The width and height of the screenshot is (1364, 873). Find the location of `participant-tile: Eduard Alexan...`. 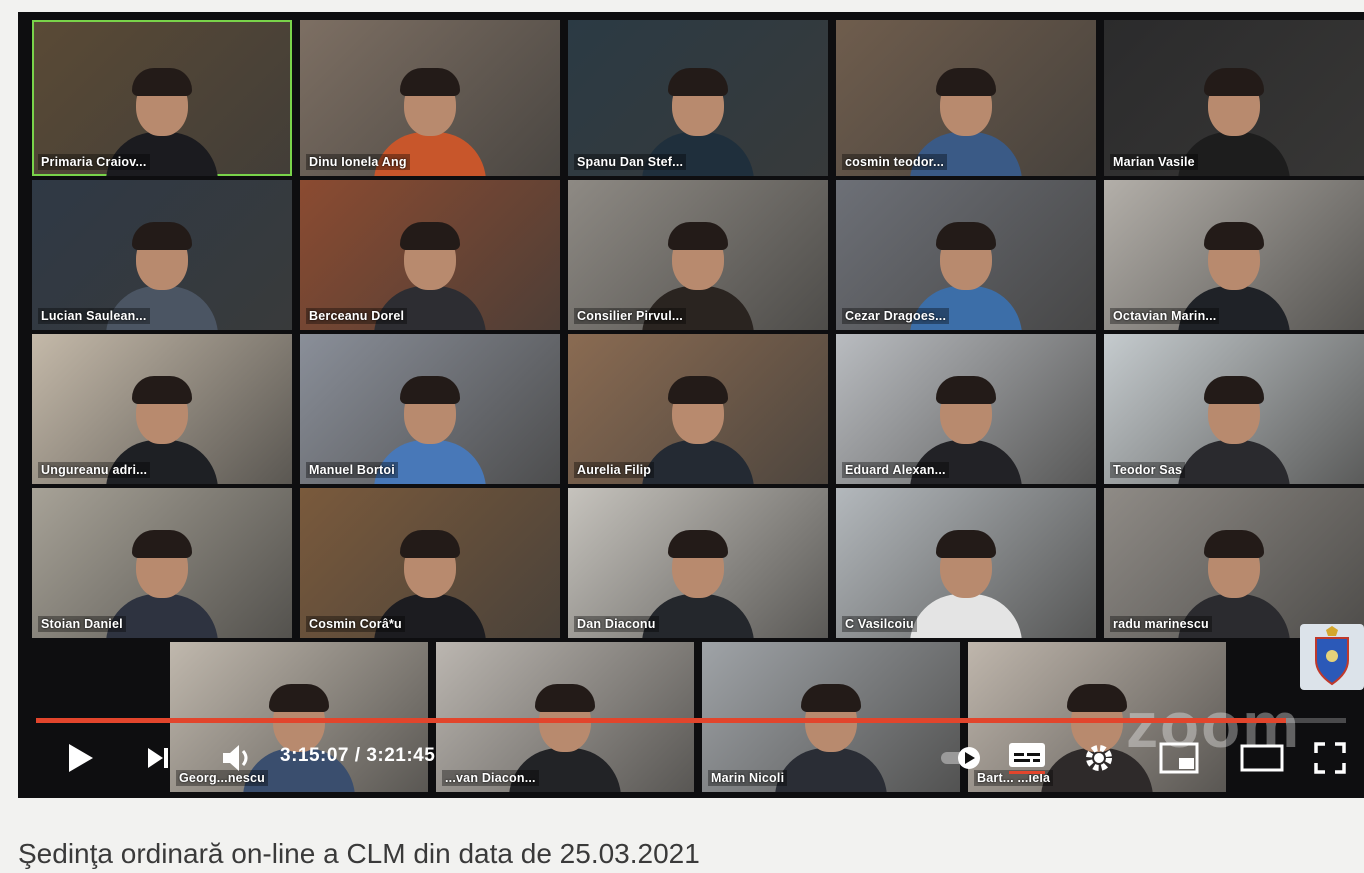

participant-tile: Eduard Alexan... is located at coordinates (966, 409).